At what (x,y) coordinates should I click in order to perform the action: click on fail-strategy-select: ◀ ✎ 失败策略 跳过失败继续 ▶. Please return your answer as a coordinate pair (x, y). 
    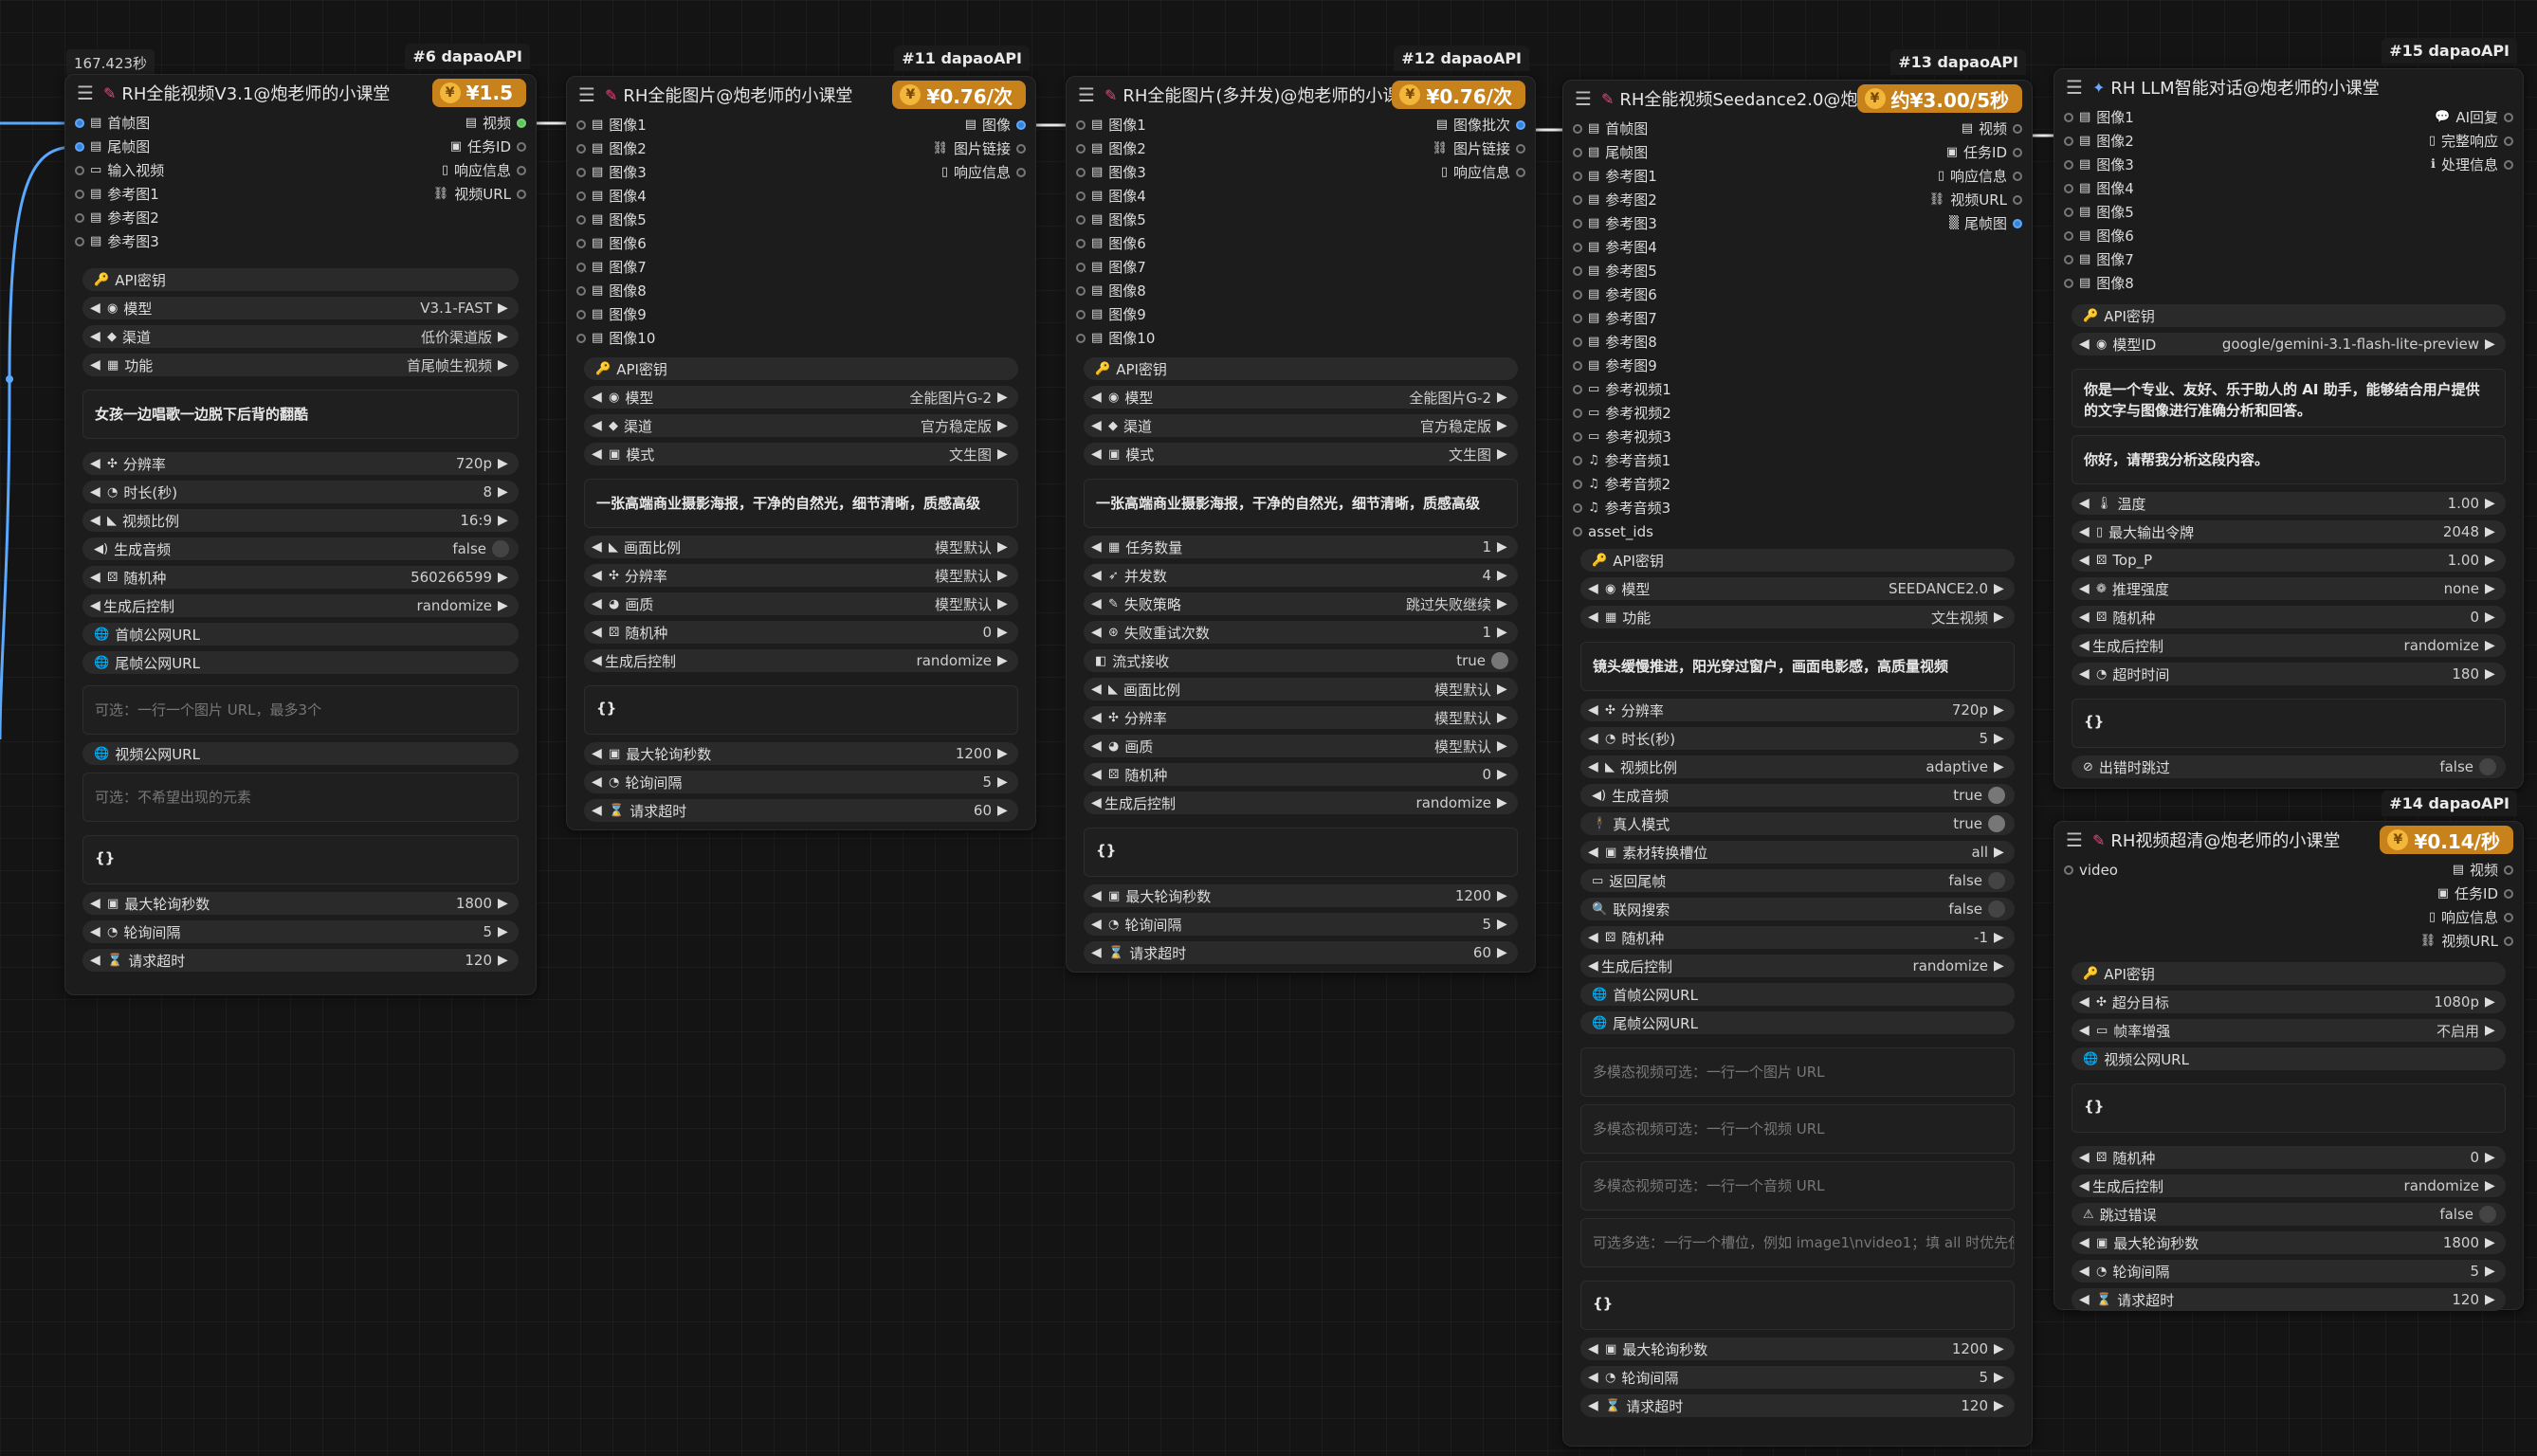
    Looking at the image, I should click on (1301, 603).